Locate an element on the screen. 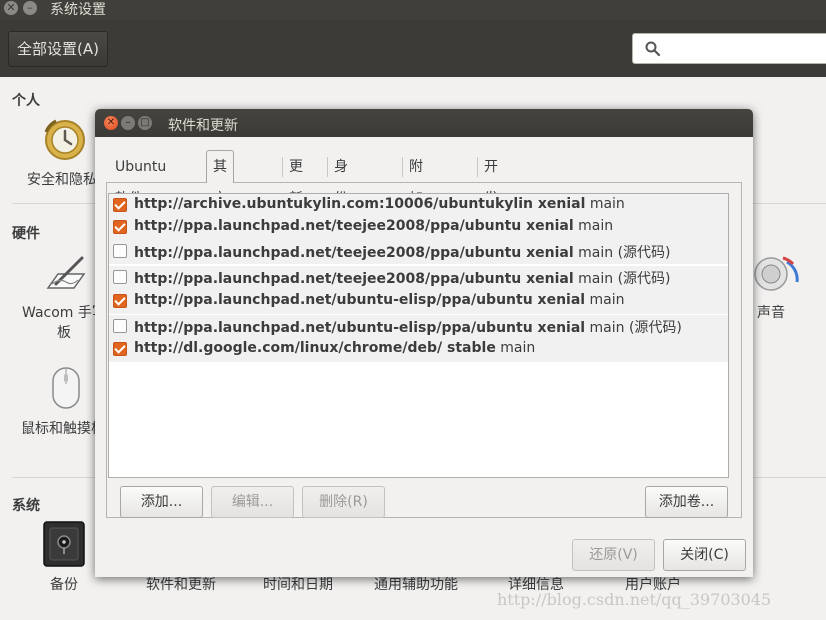 The width and height of the screenshot is (826, 620). section-personal: 个人 is located at coordinates (26, 101).